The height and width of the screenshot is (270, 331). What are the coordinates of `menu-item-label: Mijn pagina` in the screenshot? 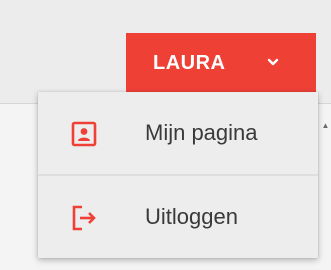 It's located at (201, 132).